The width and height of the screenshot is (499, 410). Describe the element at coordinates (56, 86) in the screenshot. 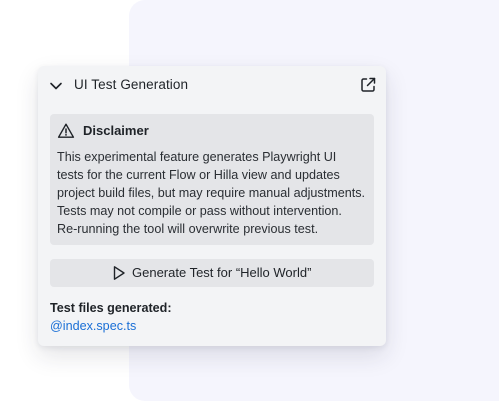

I see `chevron-down-icon` at that location.